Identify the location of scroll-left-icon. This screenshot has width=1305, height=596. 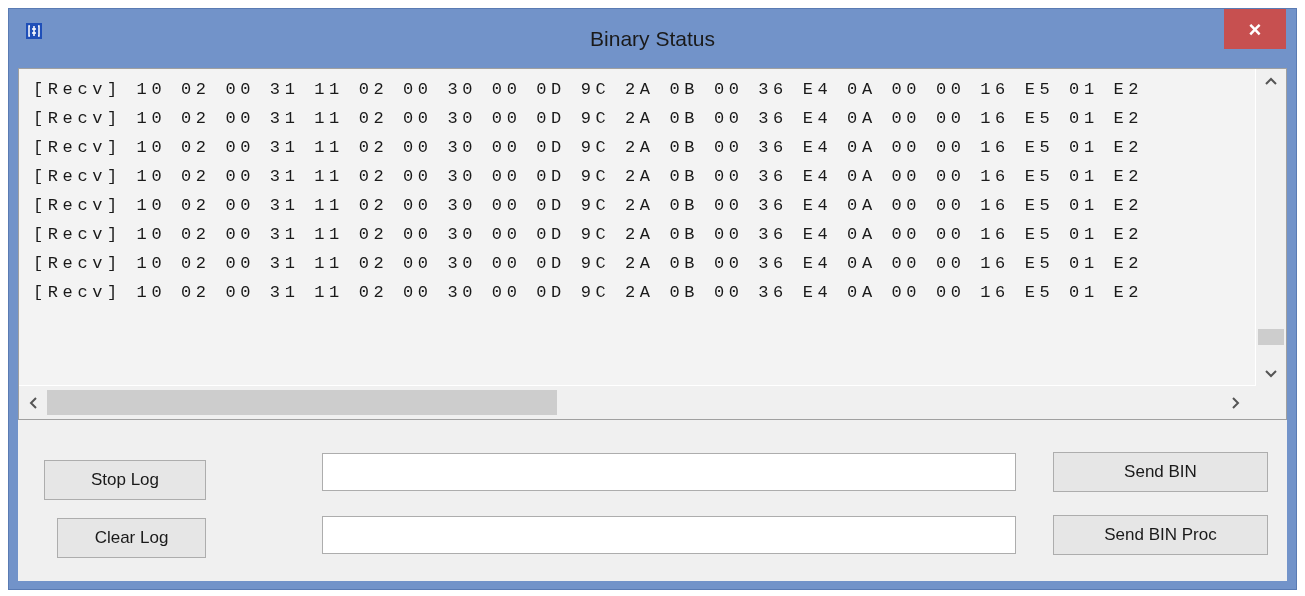
(33, 402).